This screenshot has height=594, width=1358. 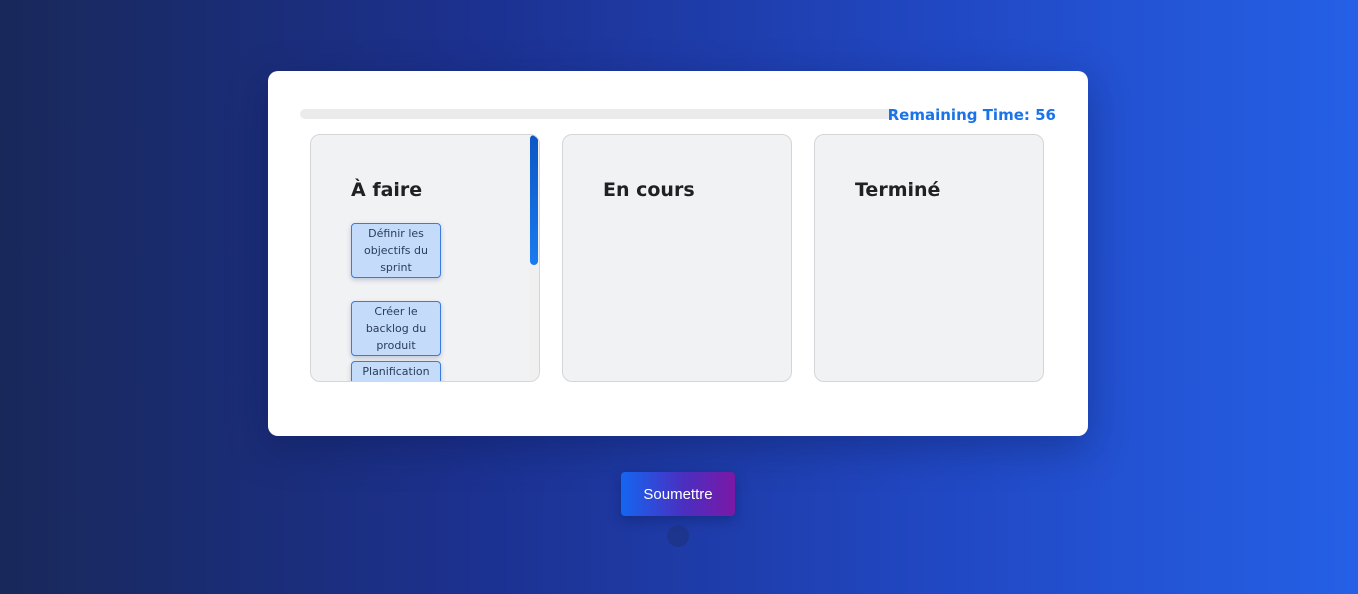 What do you see at coordinates (929, 258) in the screenshot?
I see `column-done: Terminé` at bounding box center [929, 258].